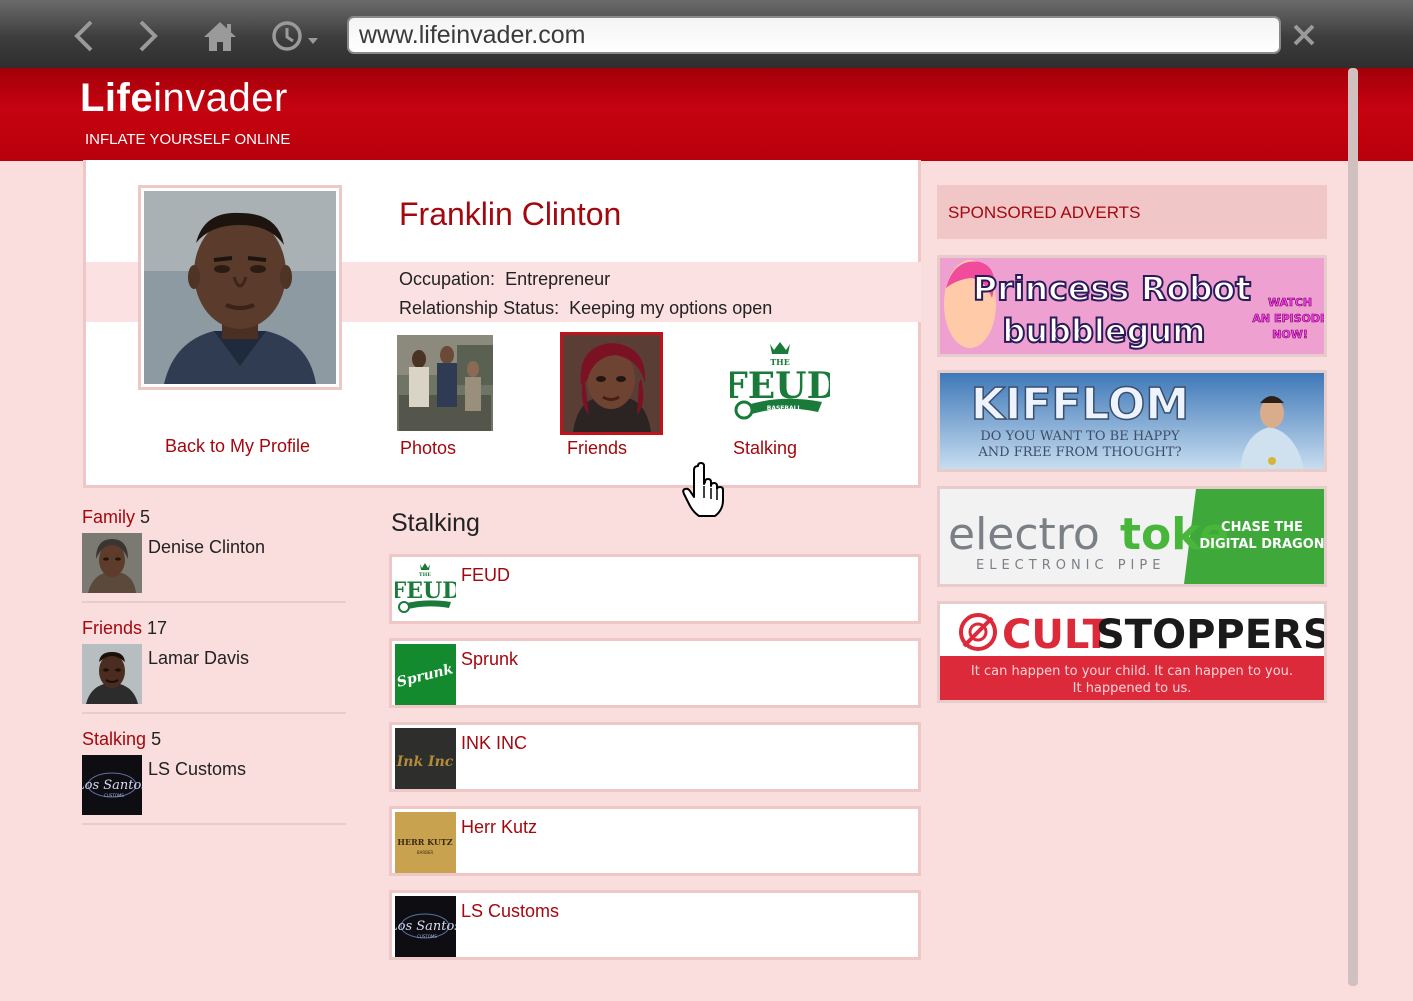  I want to click on home-icon, so click(220, 36).